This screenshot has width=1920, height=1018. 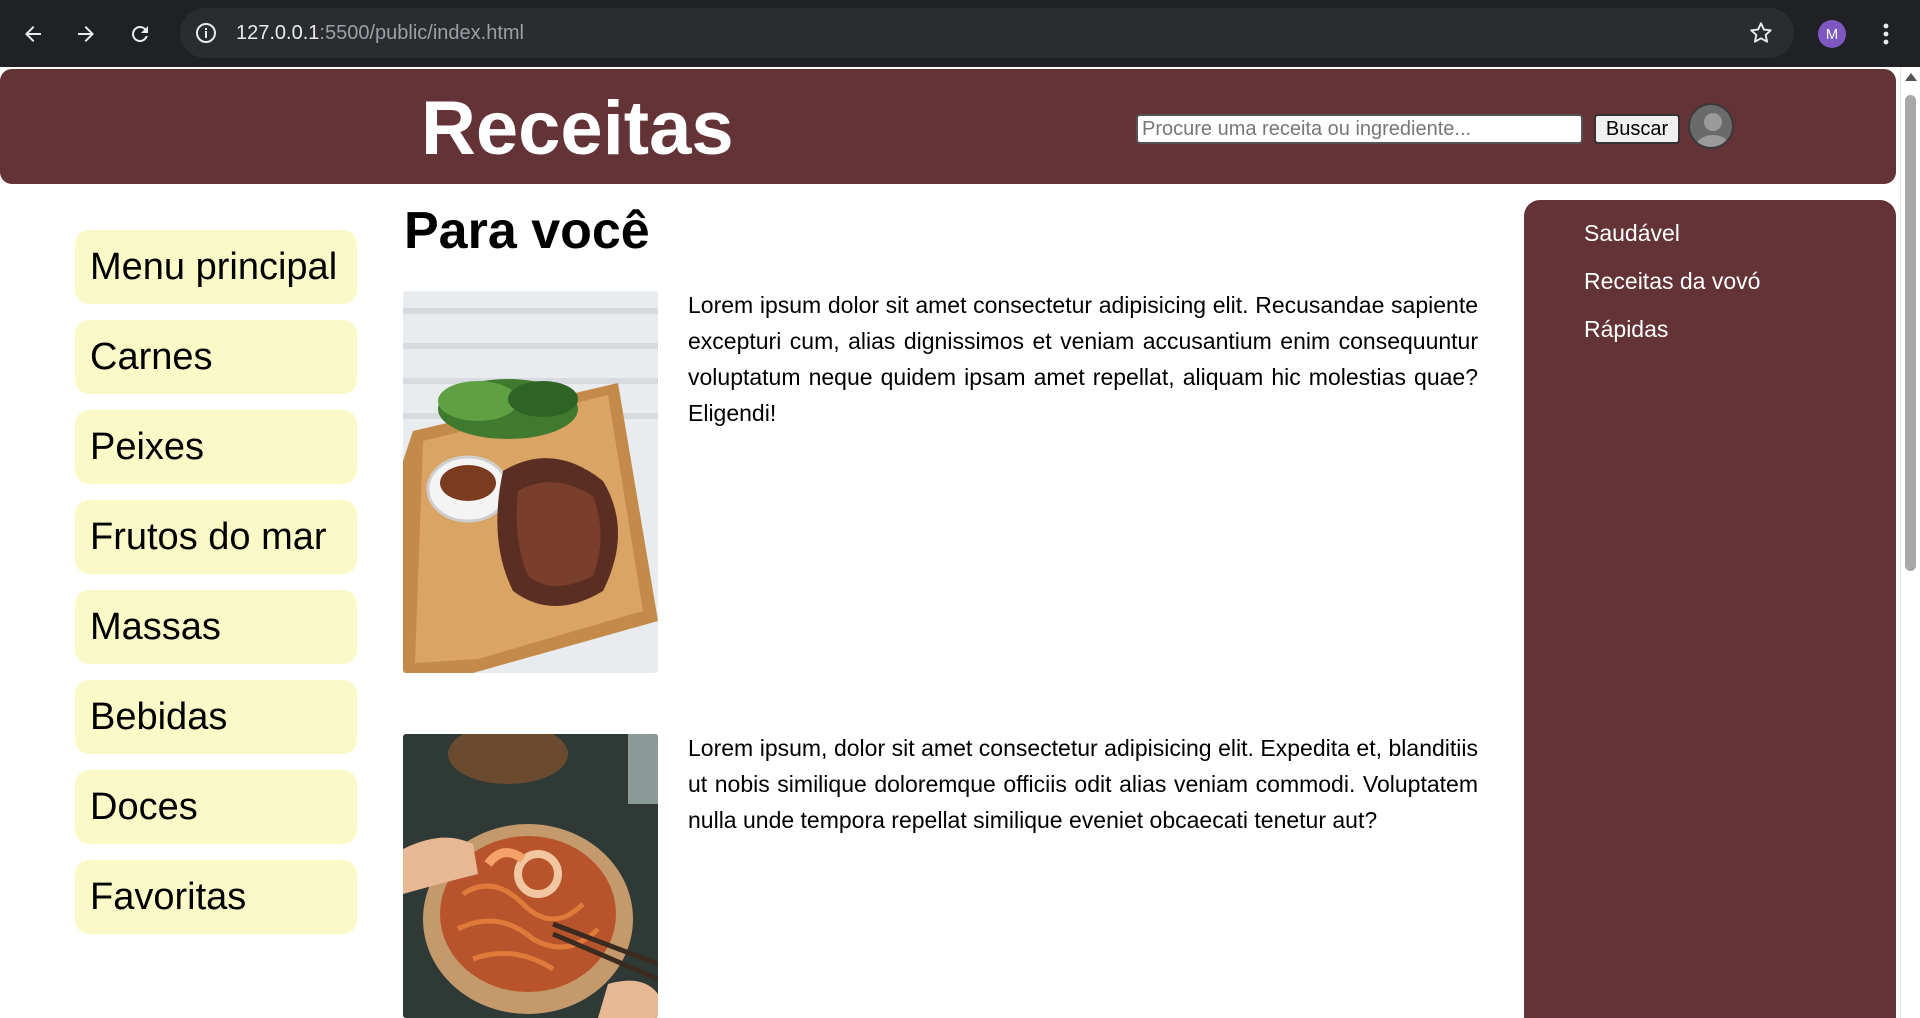 I want to click on menu-item-doces: Doces, so click(x=216, y=807).